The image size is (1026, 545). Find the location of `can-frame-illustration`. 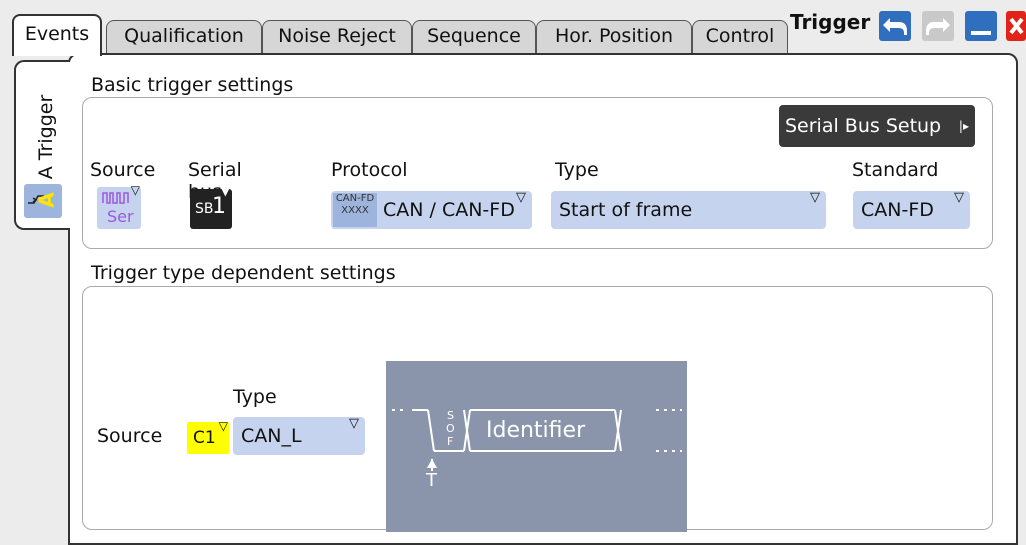

can-frame-illustration is located at coordinates (537, 440).